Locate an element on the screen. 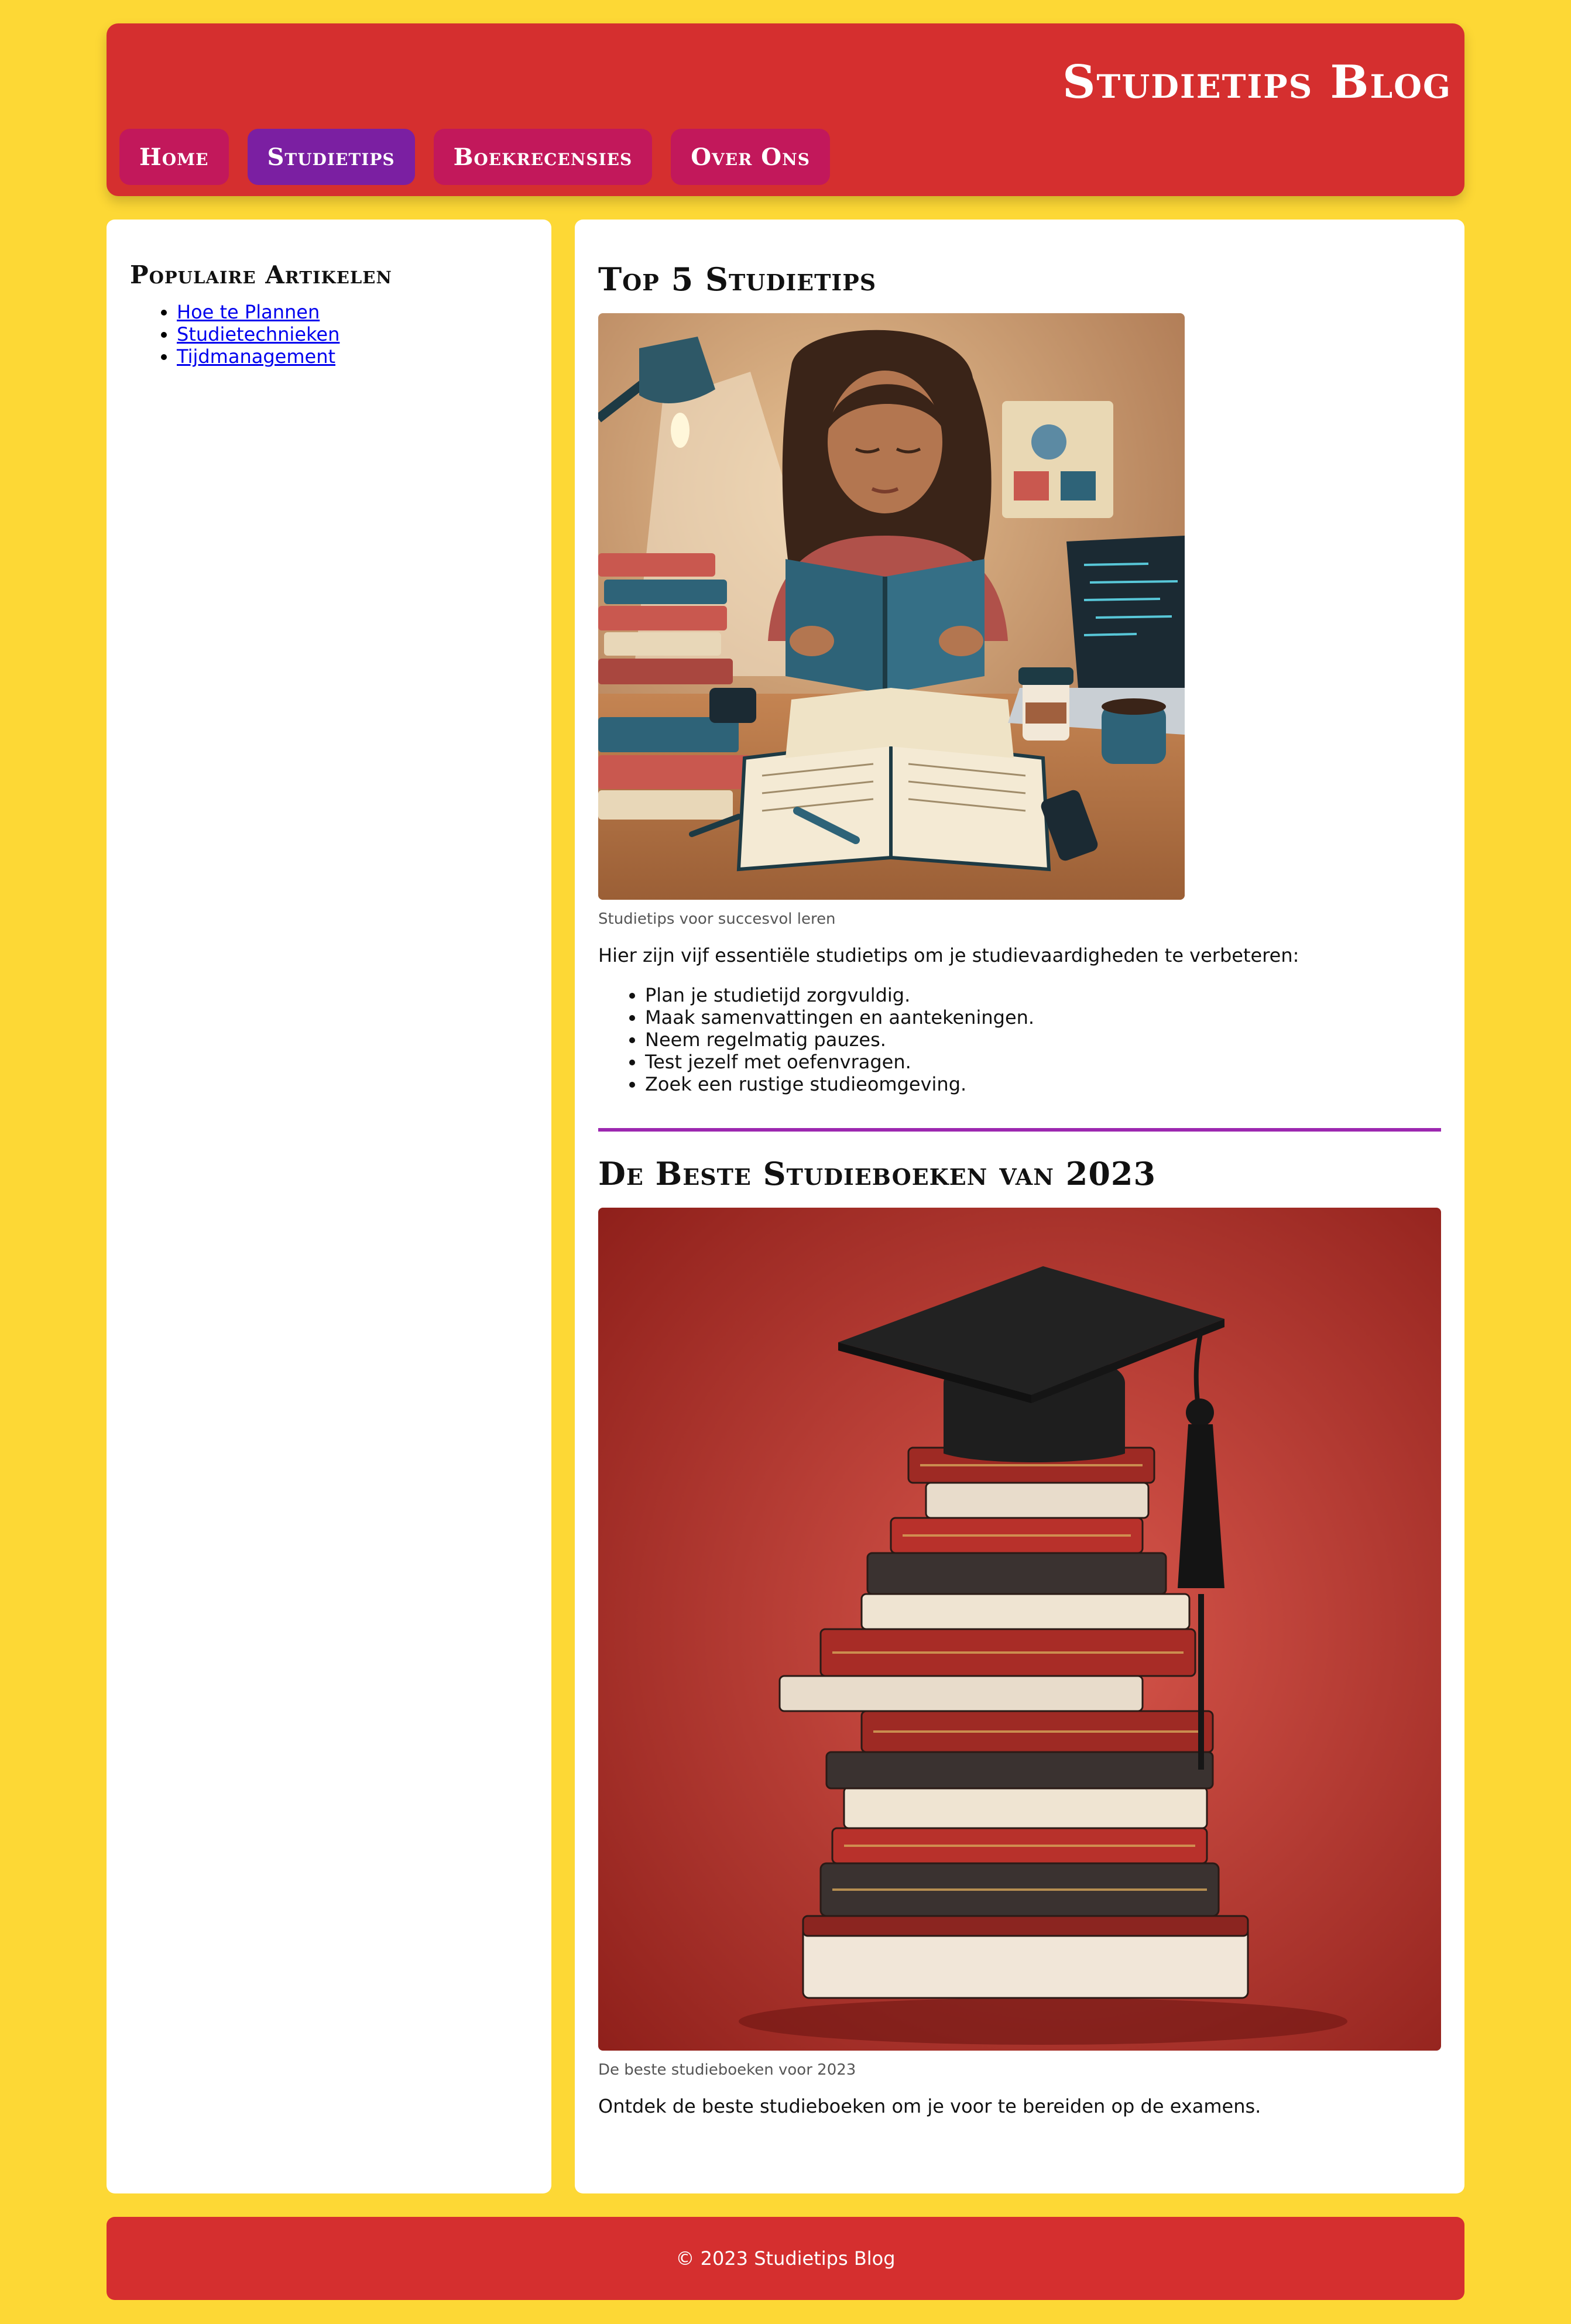  site-title: Studietips Blog is located at coordinates (1257, 83).